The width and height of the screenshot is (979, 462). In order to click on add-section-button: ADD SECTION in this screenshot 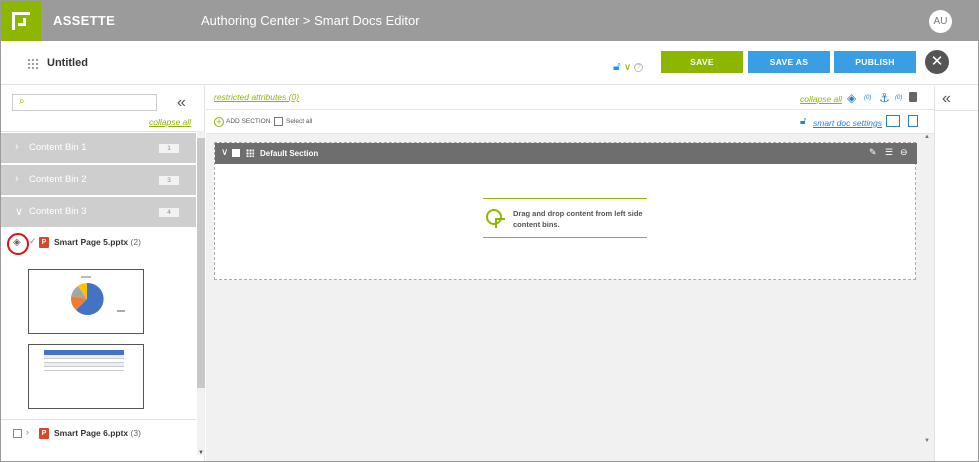, I will do `click(248, 121)`.